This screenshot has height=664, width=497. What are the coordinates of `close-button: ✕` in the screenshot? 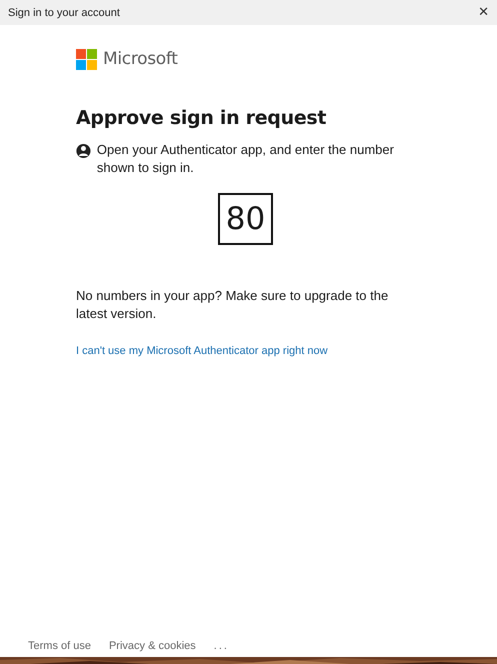 It's located at (483, 12).